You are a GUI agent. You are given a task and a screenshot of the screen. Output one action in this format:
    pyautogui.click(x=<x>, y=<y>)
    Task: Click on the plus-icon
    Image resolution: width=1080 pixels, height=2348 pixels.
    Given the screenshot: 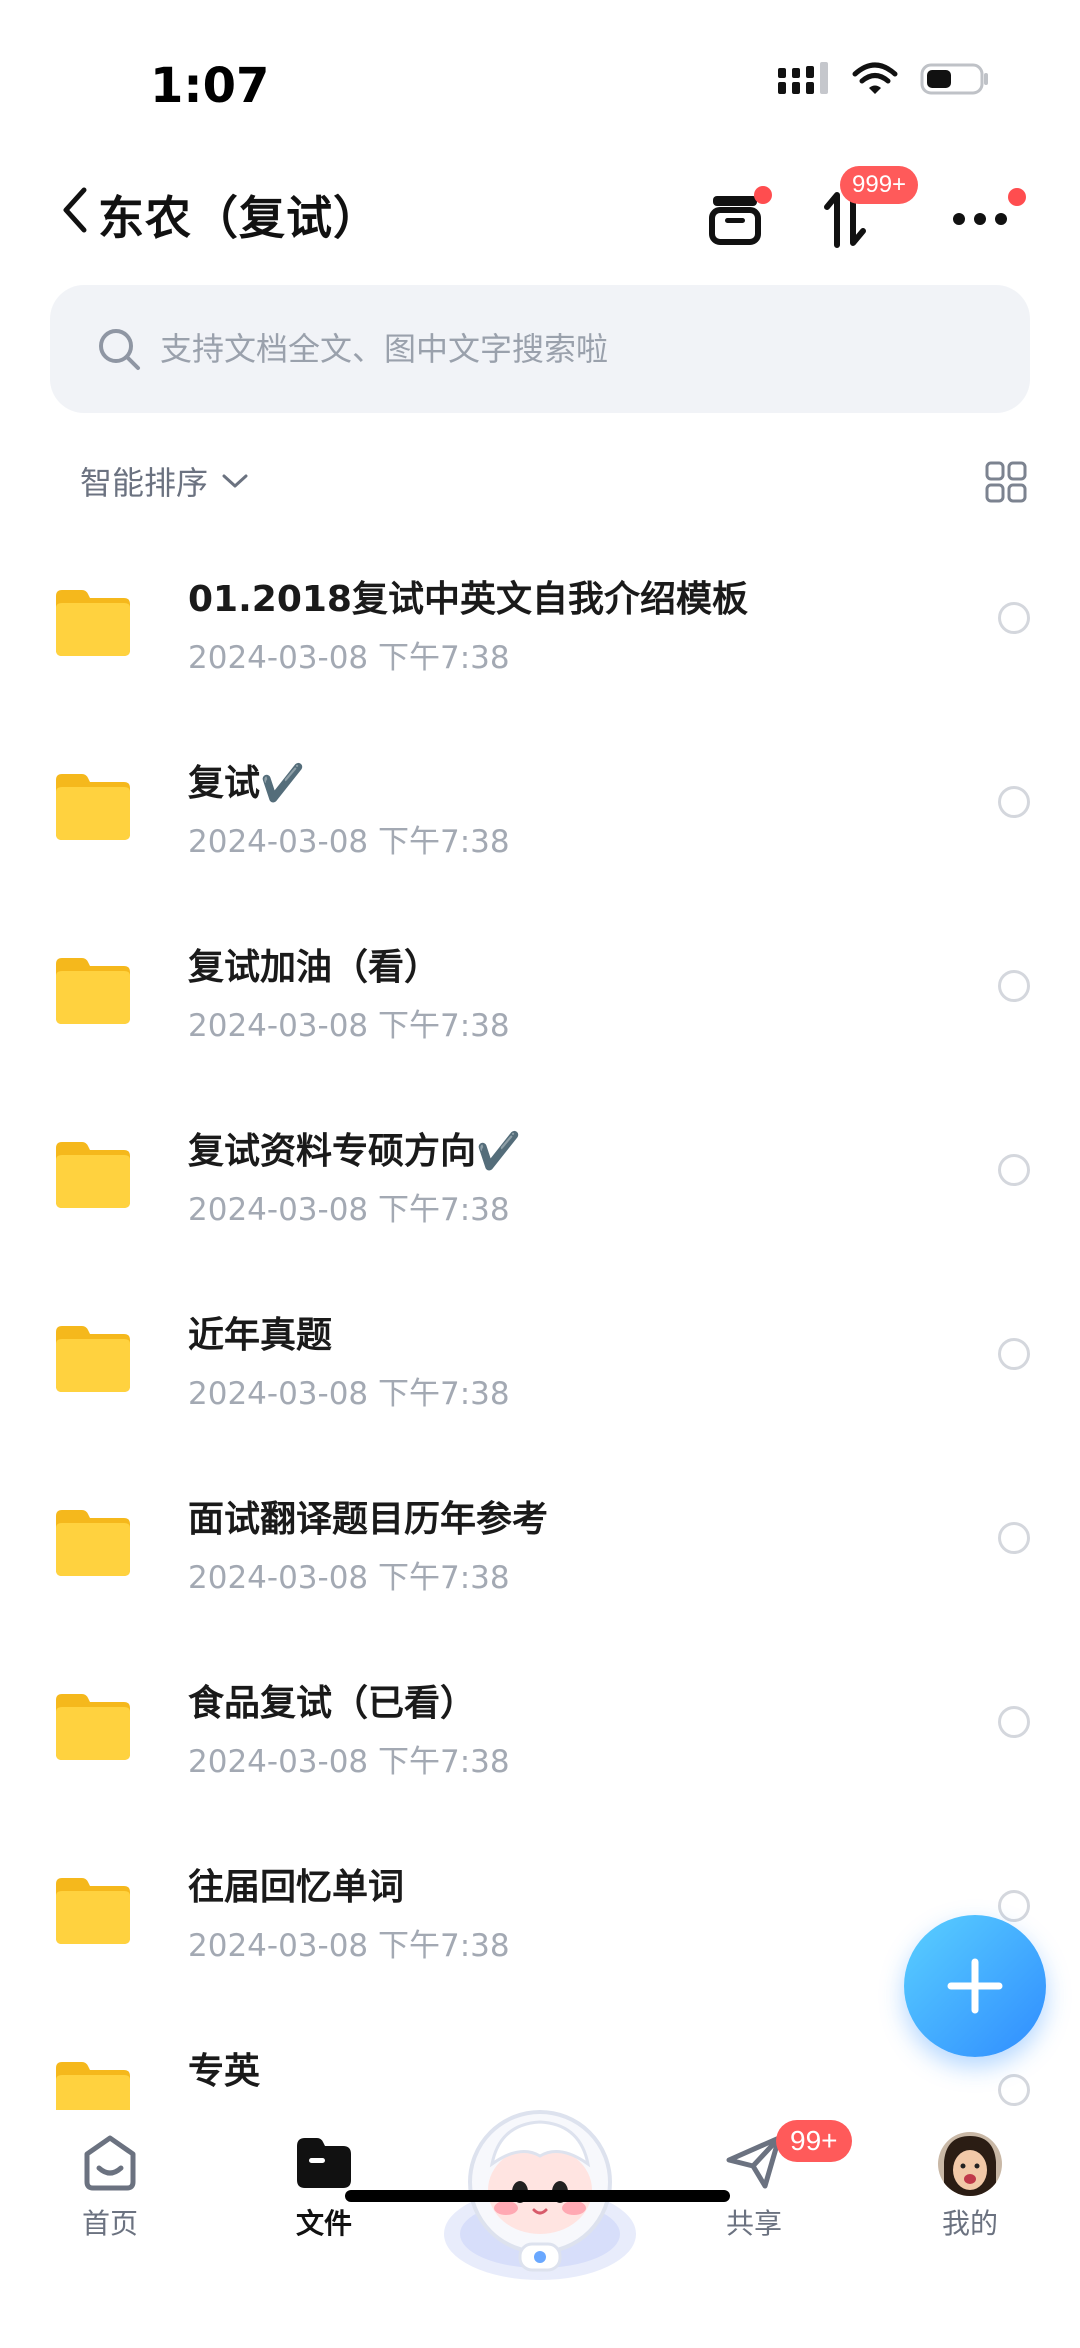 What is the action you would take?
    pyautogui.click(x=975, y=1986)
    